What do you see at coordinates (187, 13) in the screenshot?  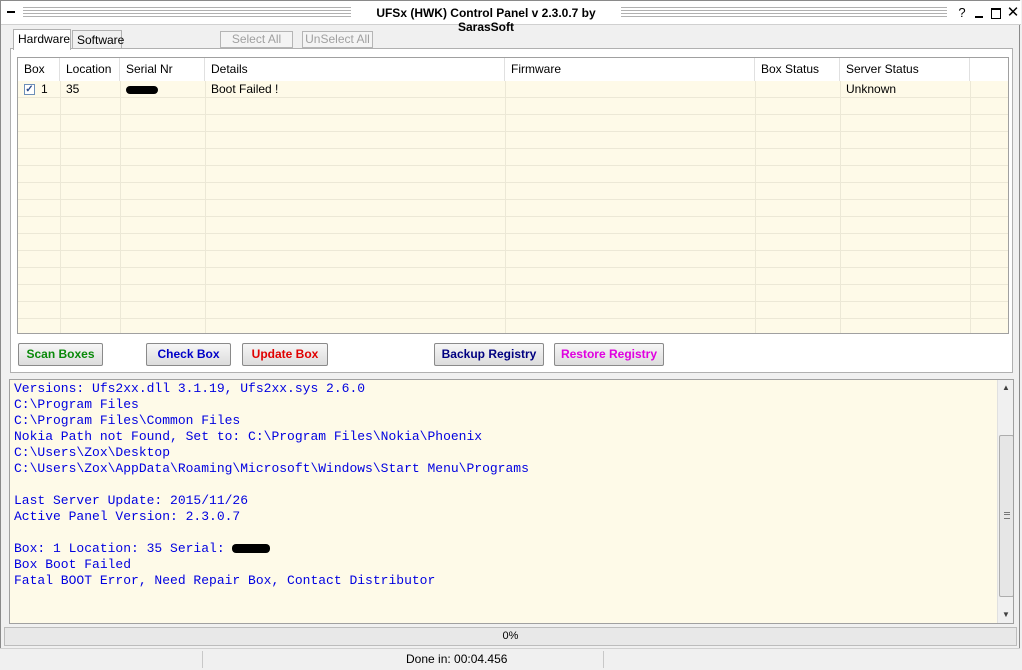 I see `title-stripes-left` at bounding box center [187, 13].